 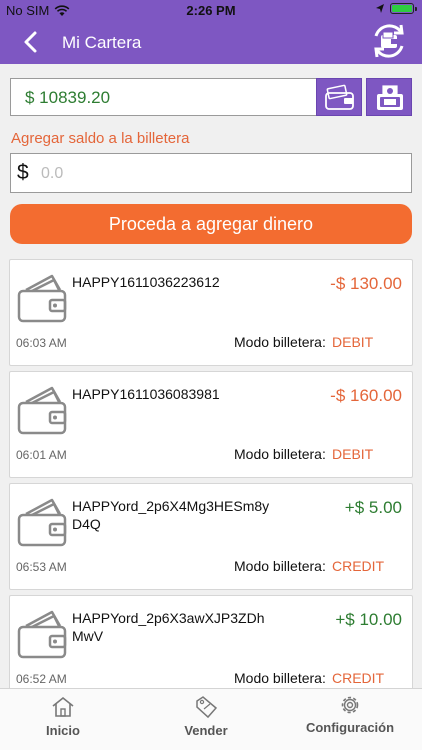 I want to click on transaction-amount: +$ 10.00, so click(x=368, y=619).